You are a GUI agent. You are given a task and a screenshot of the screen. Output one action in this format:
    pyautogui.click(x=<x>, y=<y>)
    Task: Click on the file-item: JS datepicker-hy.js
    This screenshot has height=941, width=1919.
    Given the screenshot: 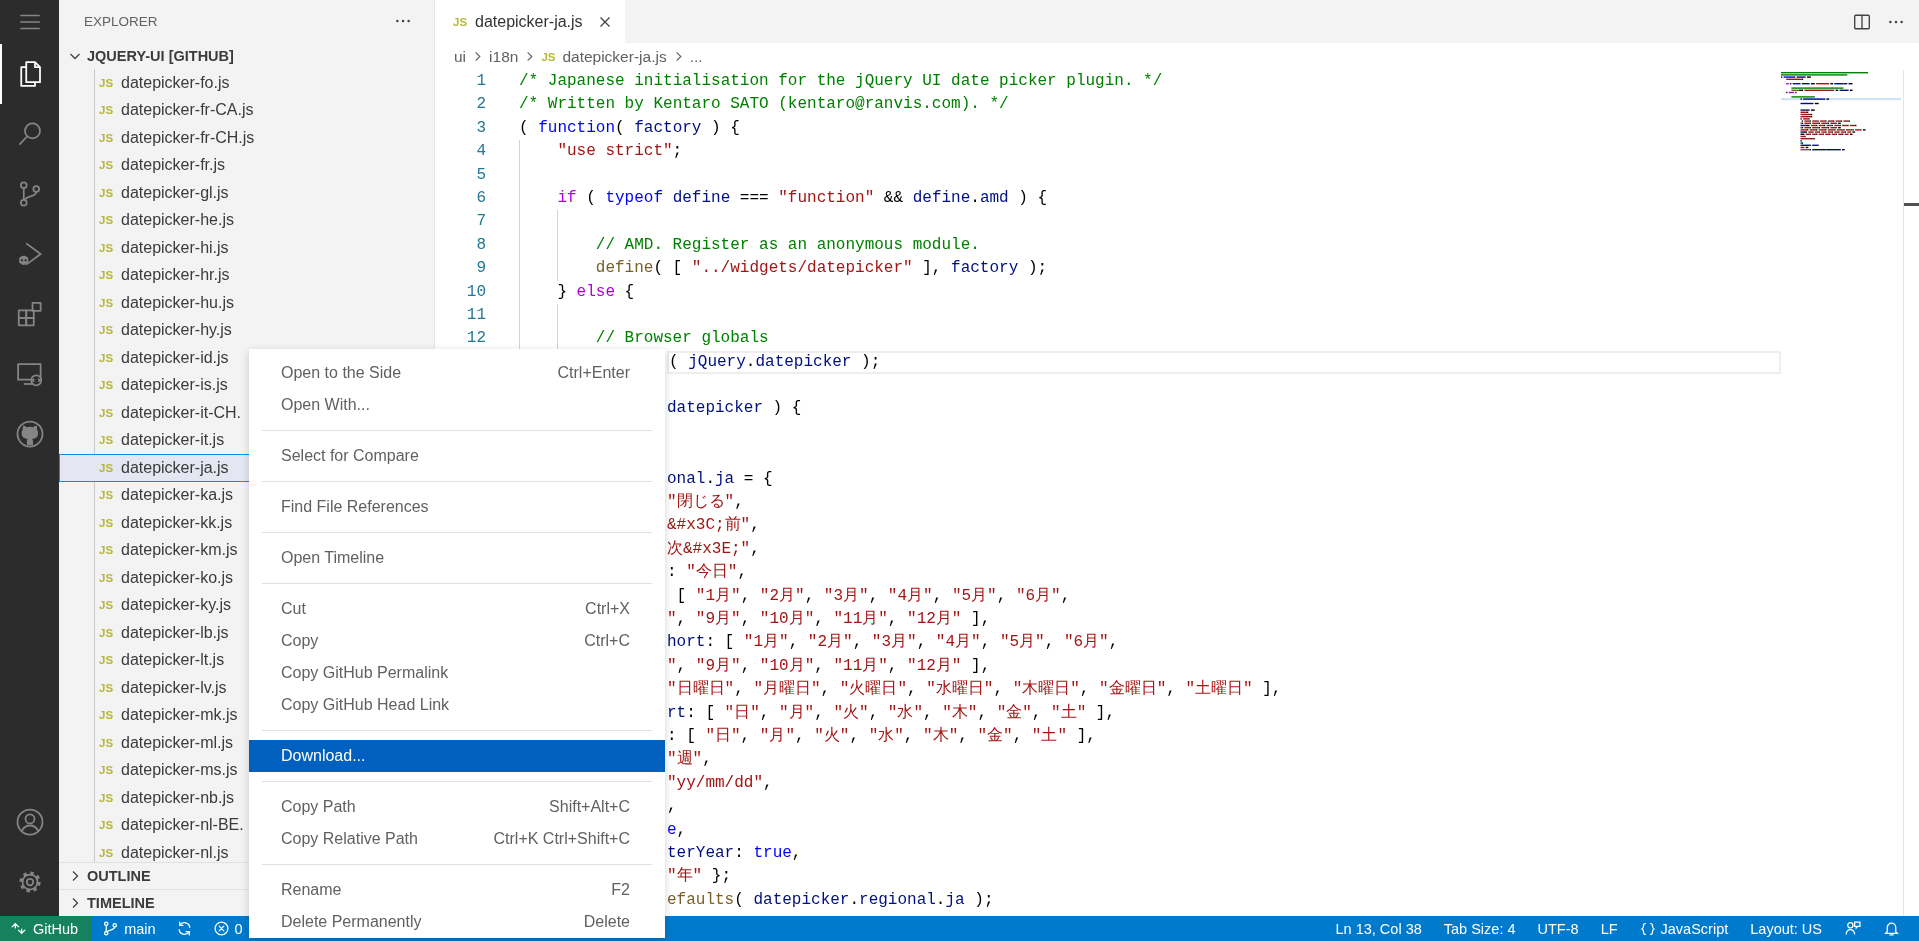 What is the action you would take?
    pyautogui.click(x=246, y=330)
    